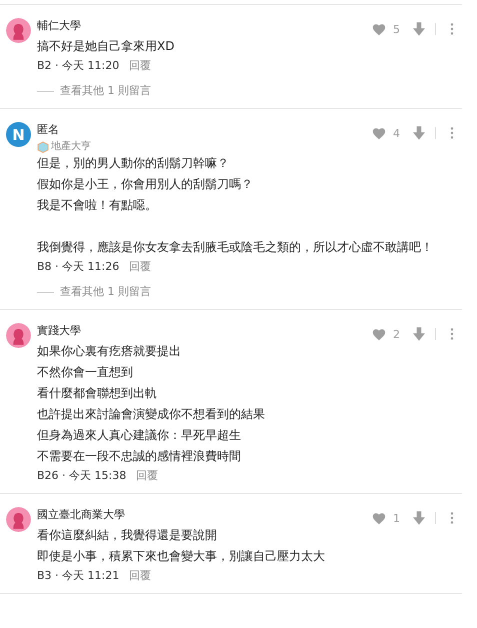 The height and width of the screenshot is (628, 477). I want to click on cube-icon, so click(43, 146).